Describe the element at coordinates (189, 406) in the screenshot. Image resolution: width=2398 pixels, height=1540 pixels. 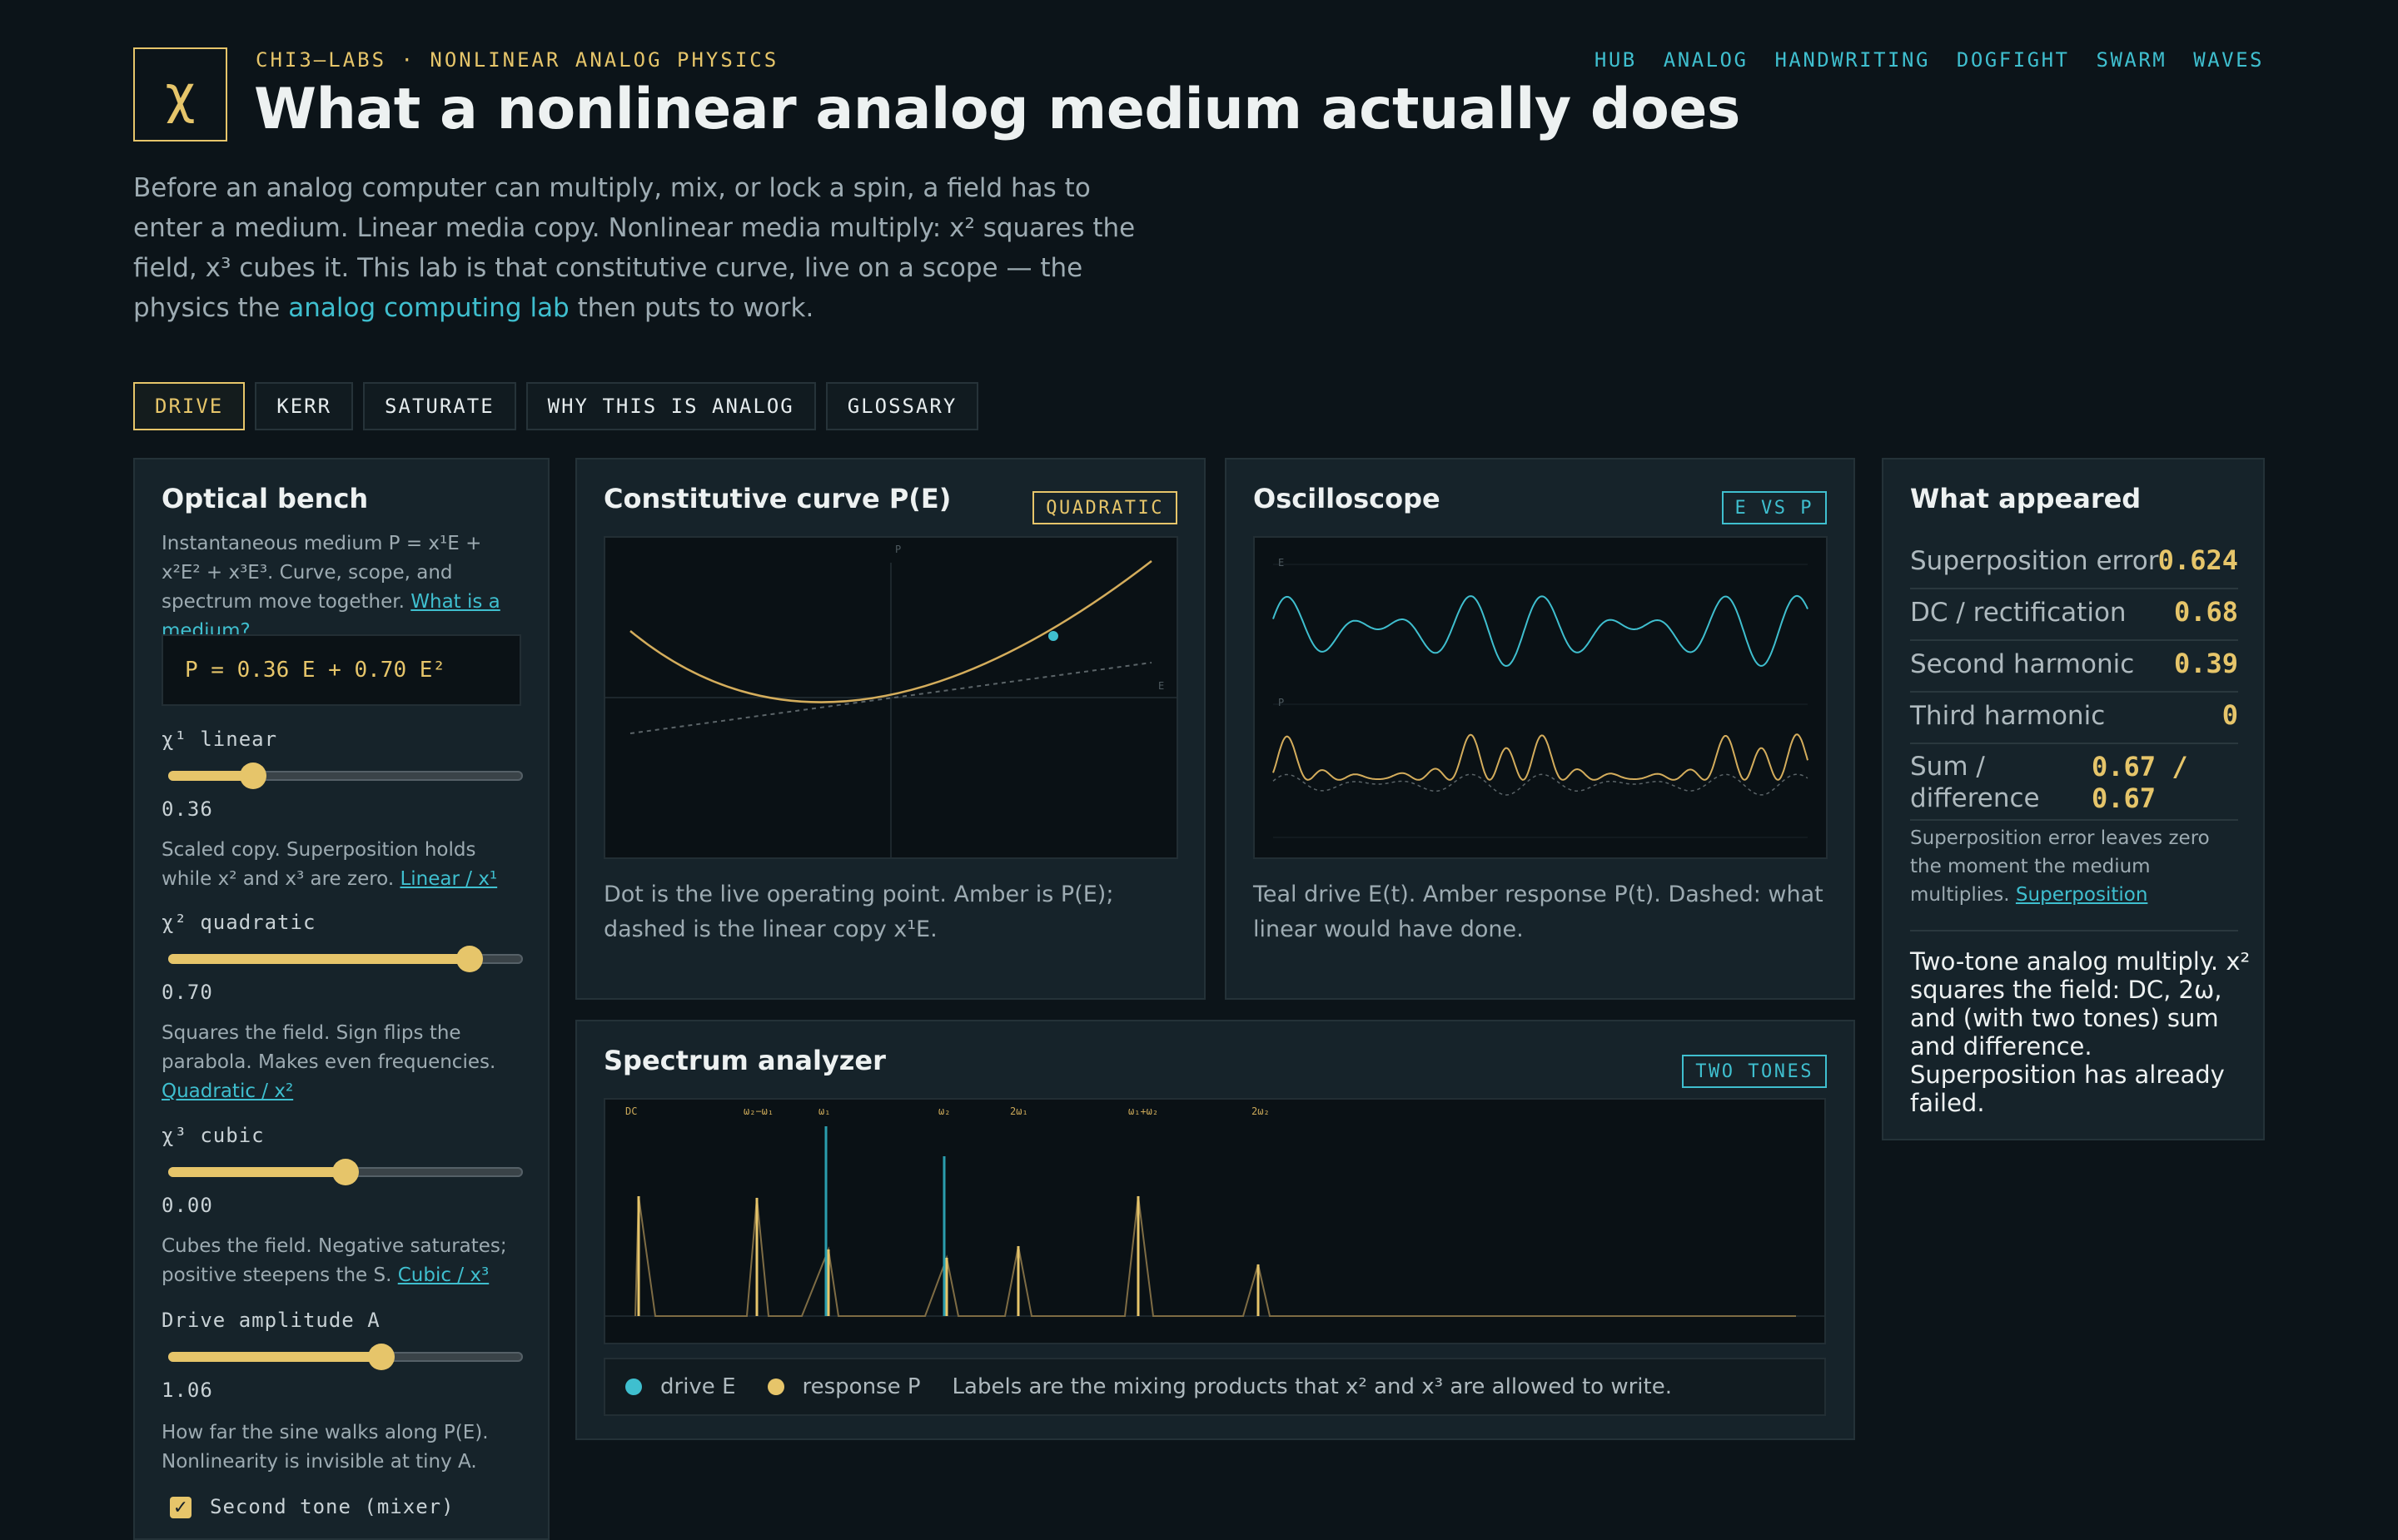
I see `tab-drive: DRIVE` at that location.